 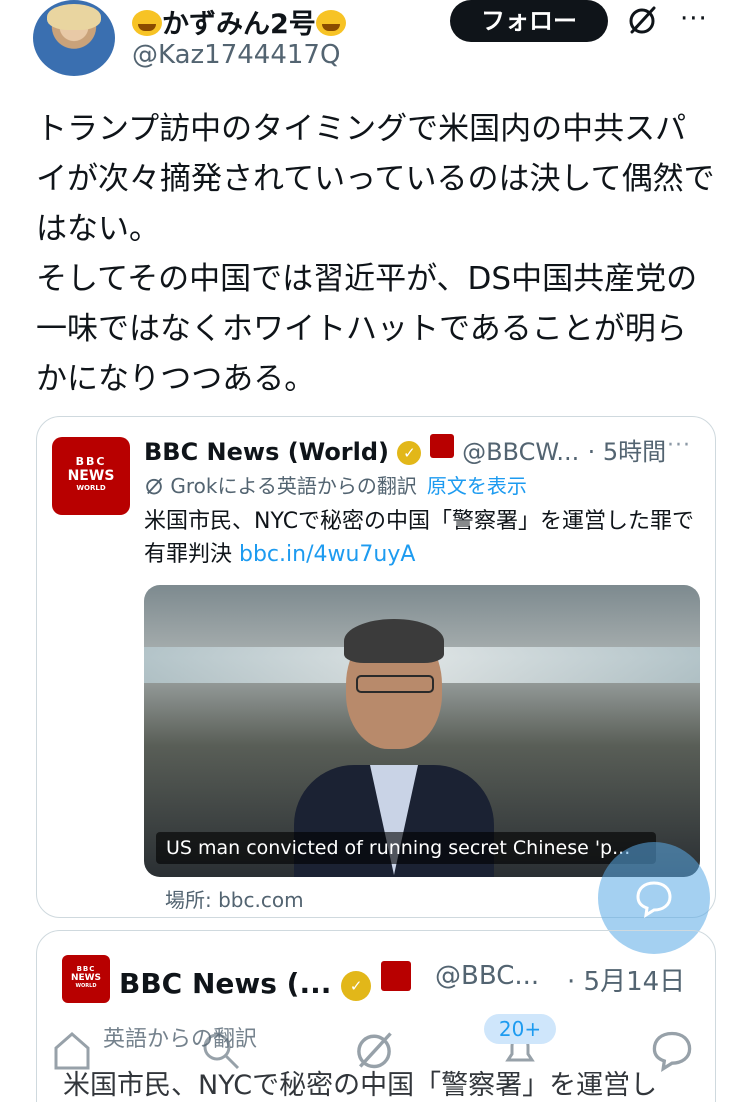 What do you see at coordinates (335, 484) in the screenshot?
I see `translation-note: Grokによる英語からの翻訳 原文を表示` at bounding box center [335, 484].